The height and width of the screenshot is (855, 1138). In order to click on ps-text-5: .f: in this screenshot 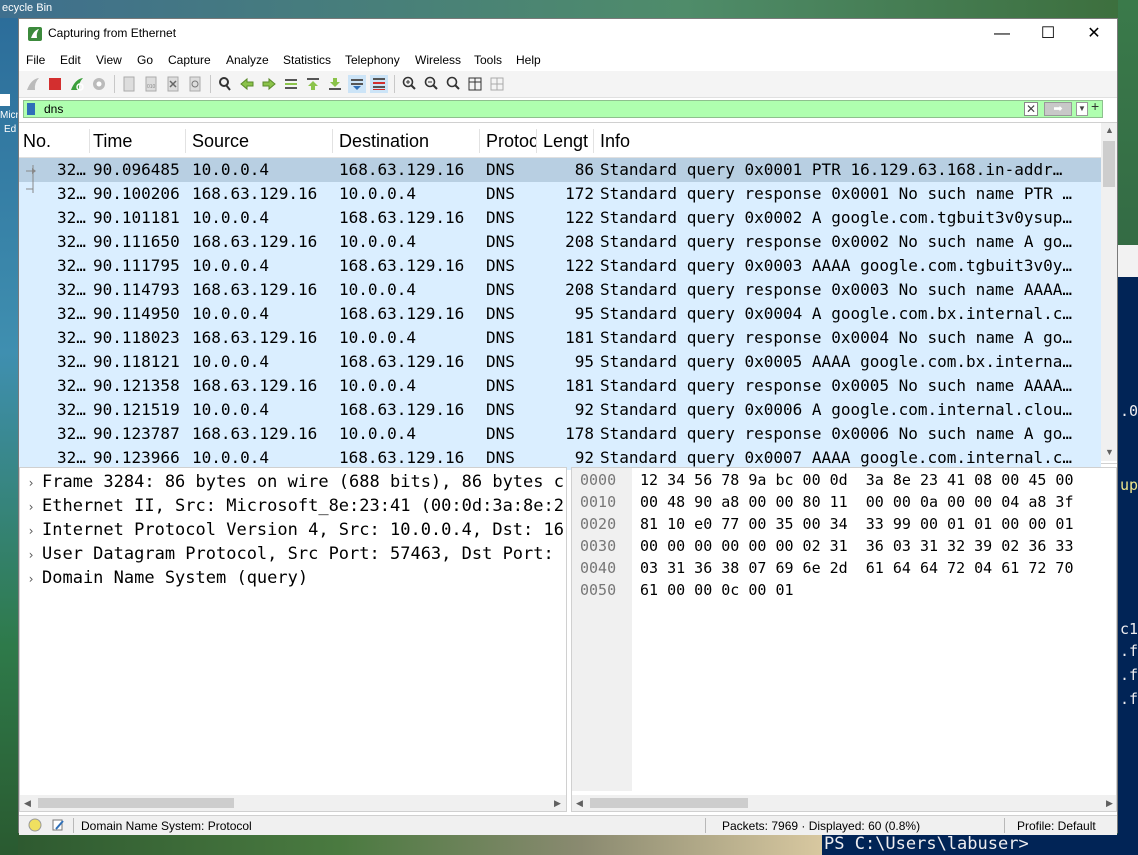, I will do `click(1129, 675)`.